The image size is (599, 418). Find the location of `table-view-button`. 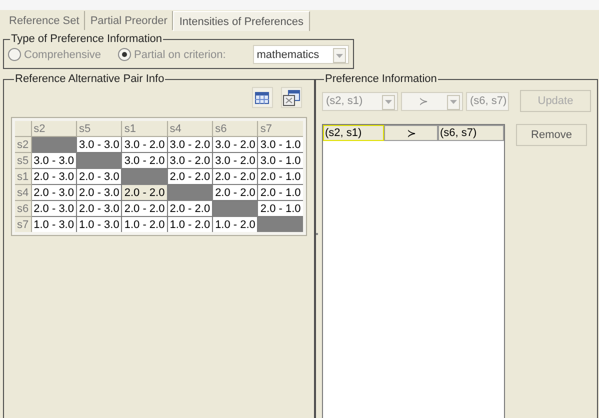

table-view-button is located at coordinates (262, 97).